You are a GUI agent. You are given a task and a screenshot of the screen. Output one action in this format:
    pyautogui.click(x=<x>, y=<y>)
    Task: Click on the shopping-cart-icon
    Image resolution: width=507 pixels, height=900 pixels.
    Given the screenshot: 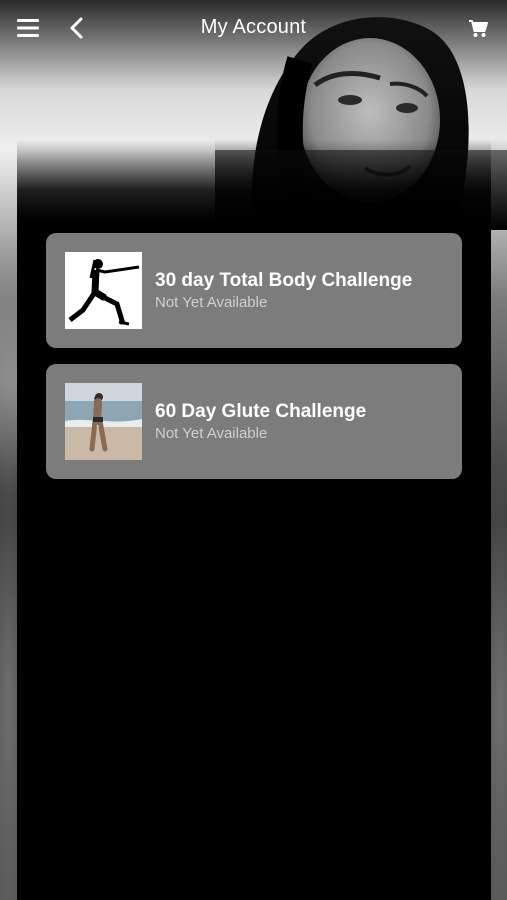 What is the action you would take?
    pyautogui.click(x=478, y=28)
    